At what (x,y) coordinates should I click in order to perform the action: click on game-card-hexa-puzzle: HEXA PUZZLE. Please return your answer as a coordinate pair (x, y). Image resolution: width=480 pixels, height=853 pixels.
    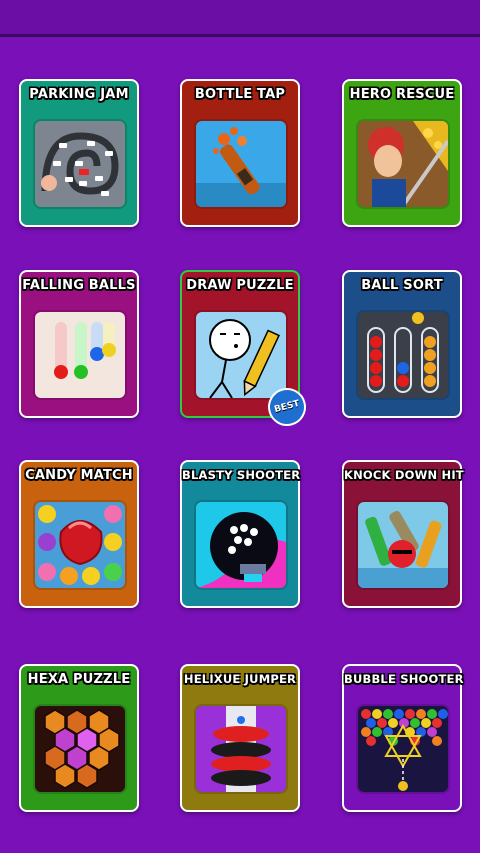
    Looking at the image, I should click on (79, 738).